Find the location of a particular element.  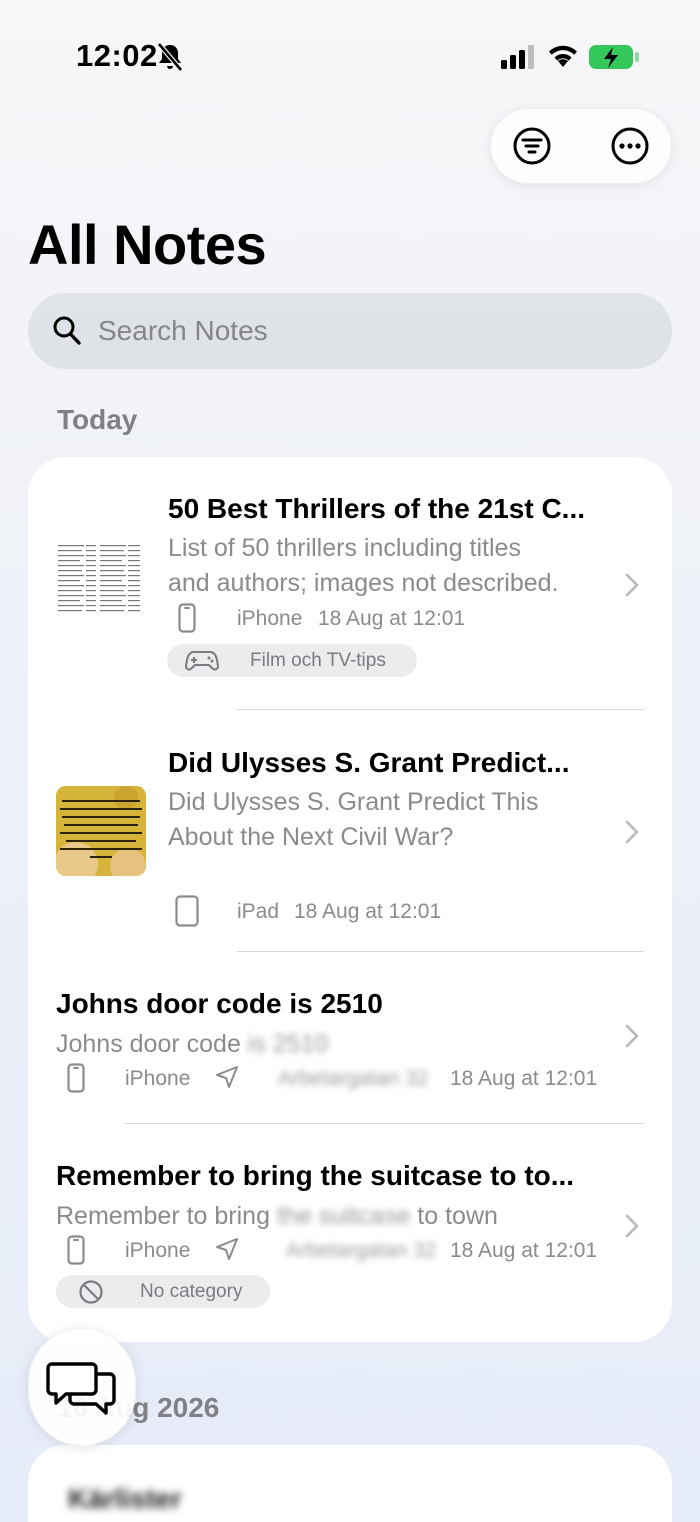

document-thumbnail-icon is located at coordinates (99, 578).